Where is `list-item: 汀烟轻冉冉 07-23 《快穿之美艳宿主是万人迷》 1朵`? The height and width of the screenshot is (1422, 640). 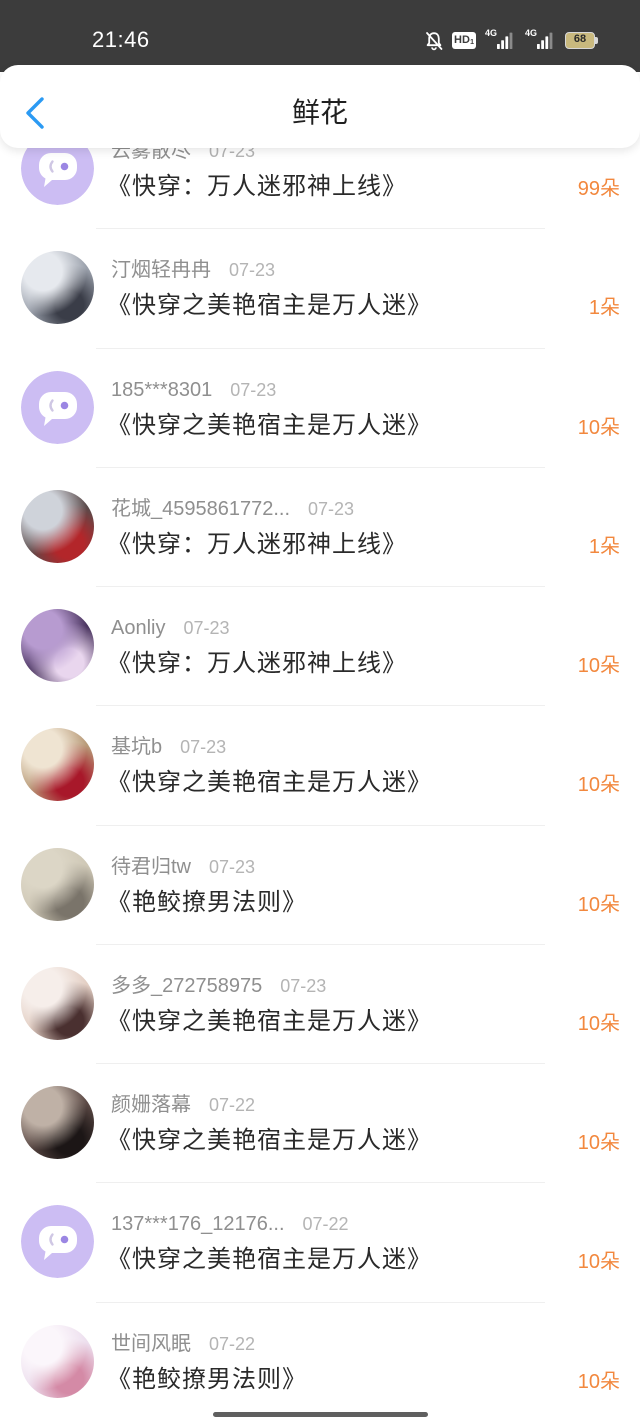
list-item: 汀烟轻冉冉 07-23 《快穿之美艳宿主是万人迷》 1朵 is located at coordinates (320, 289).